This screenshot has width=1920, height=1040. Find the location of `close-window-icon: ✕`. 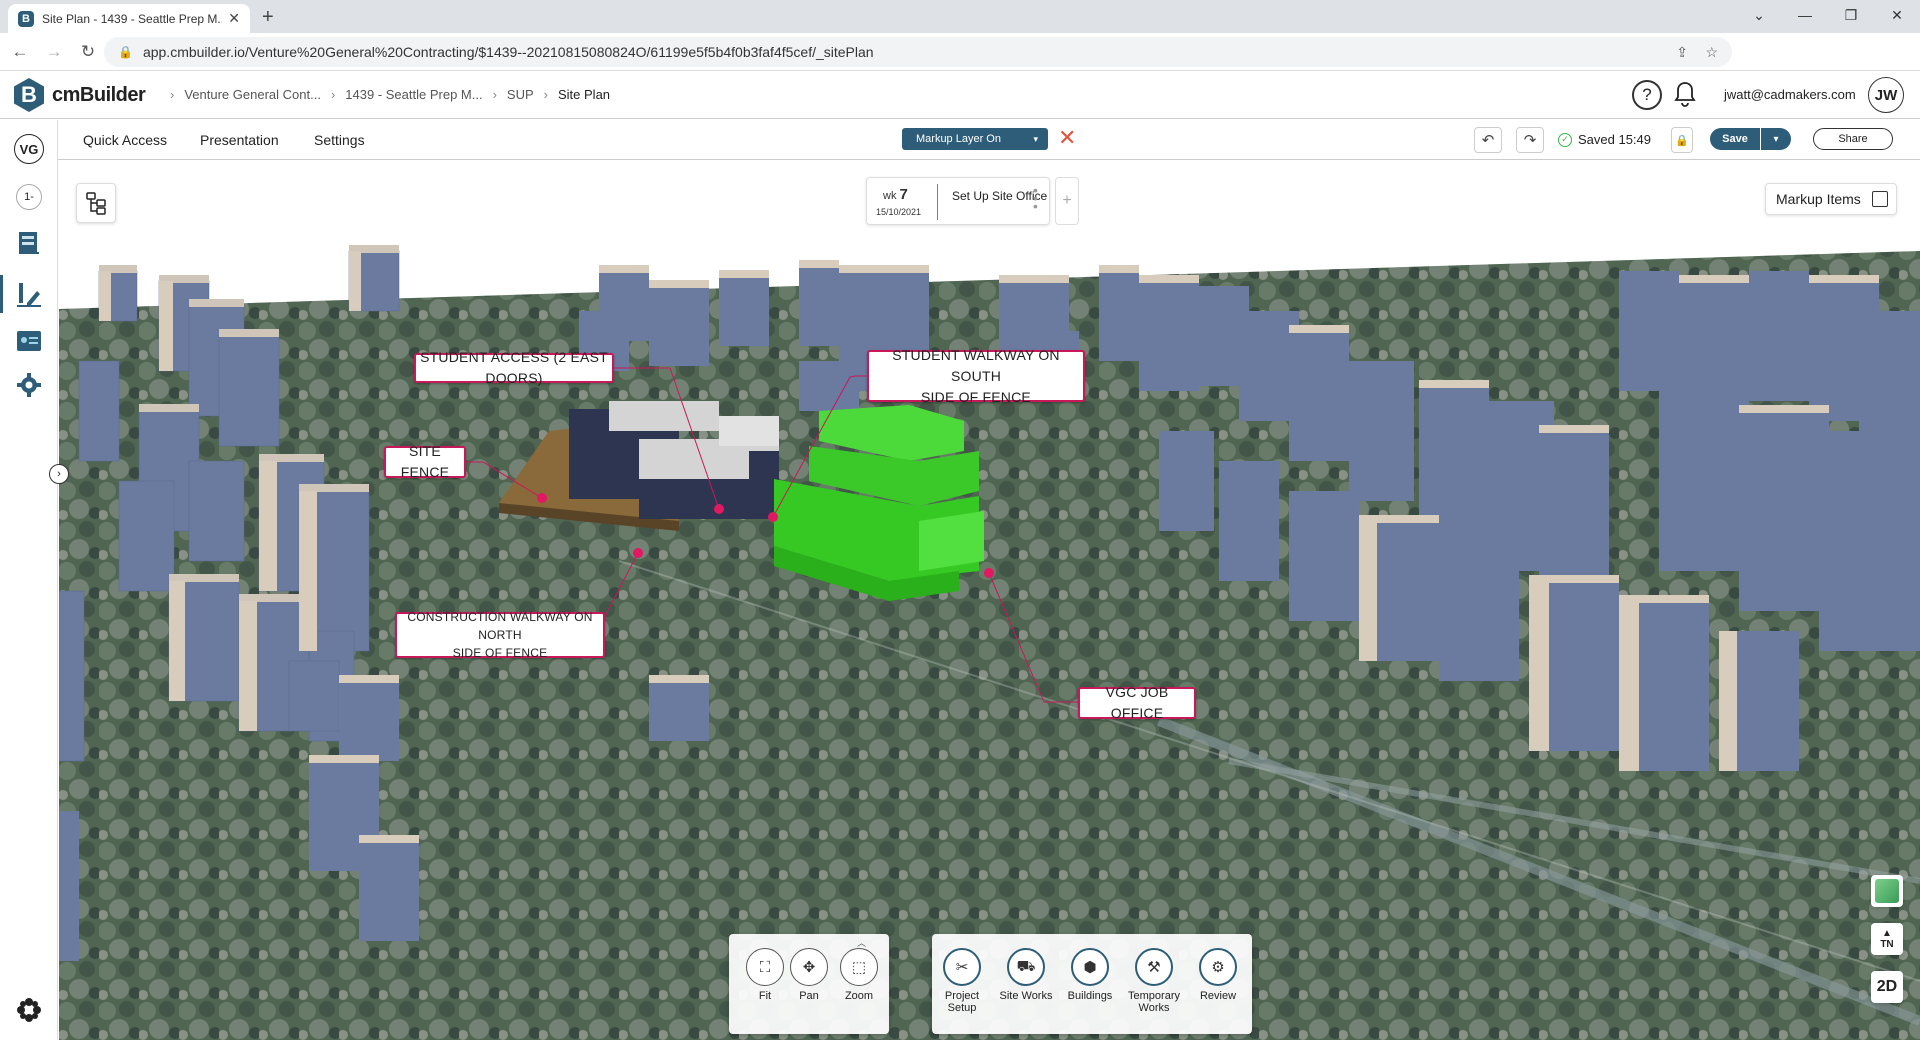

close-window-icon: ✕ is located at coordinates (1897, 15).